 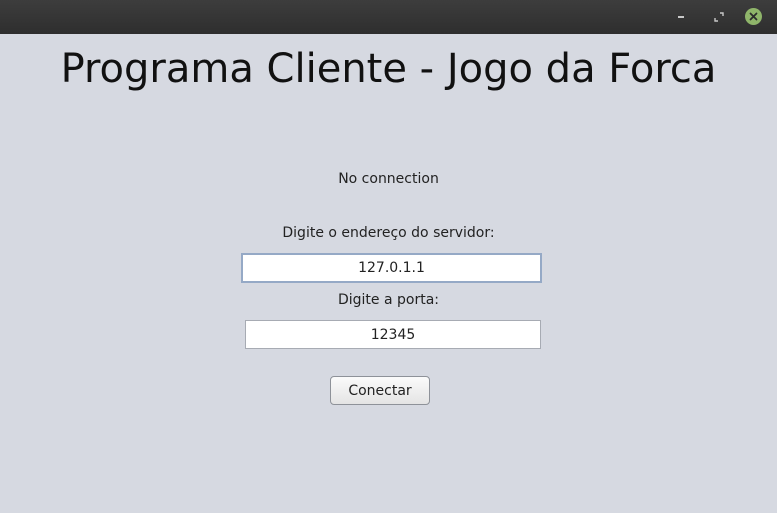 I want to click on maximize-icon, so click(x=719, y=17).